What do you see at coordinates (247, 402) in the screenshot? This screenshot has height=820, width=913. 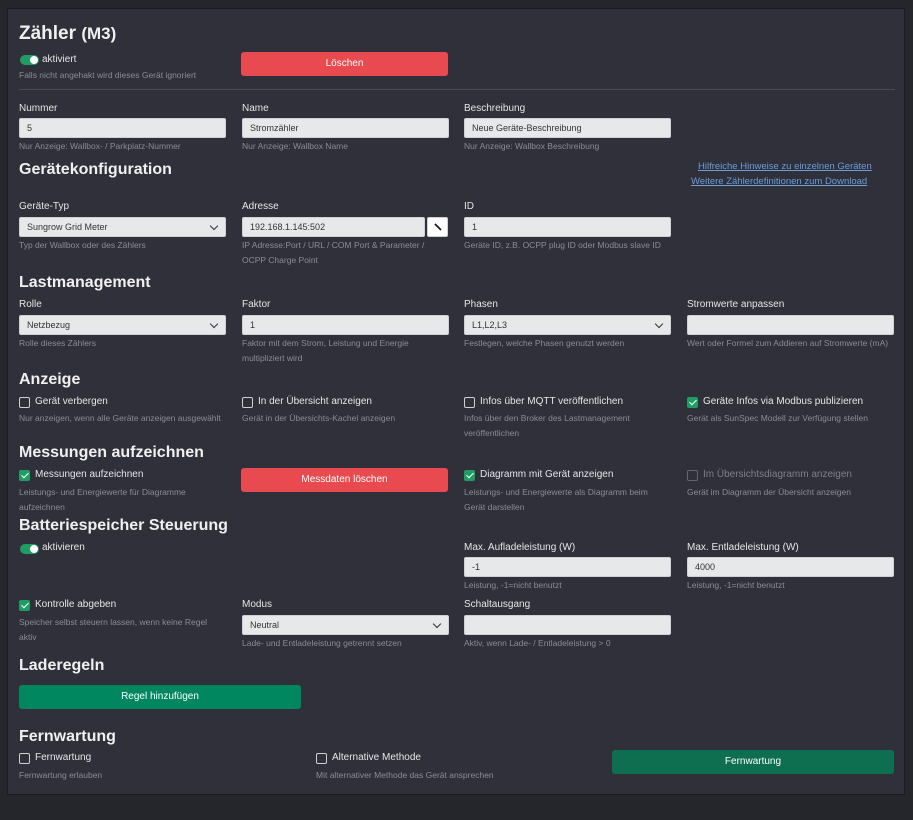 I see `overview-checkbox` at bounding box center [247, 402].